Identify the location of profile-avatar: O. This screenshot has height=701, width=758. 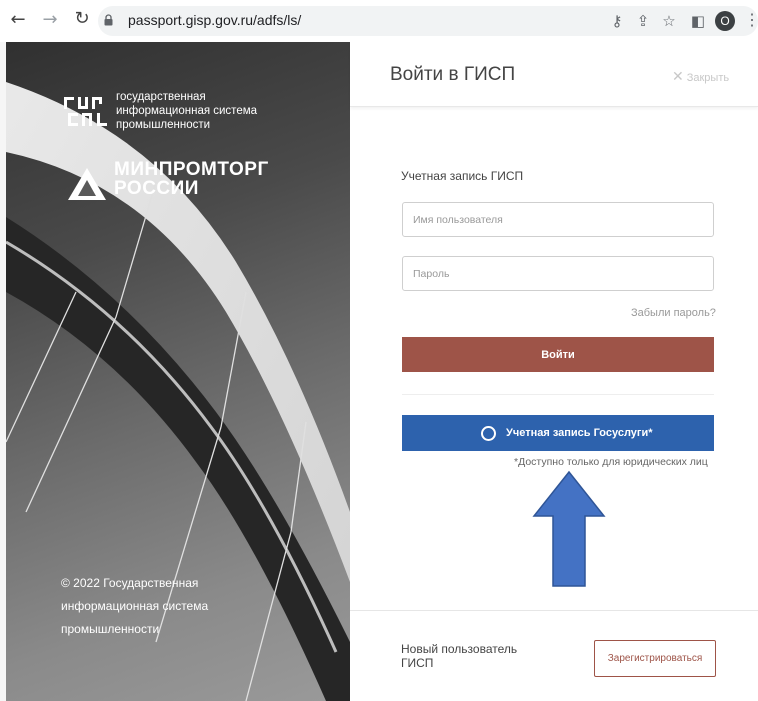
(725, 21).